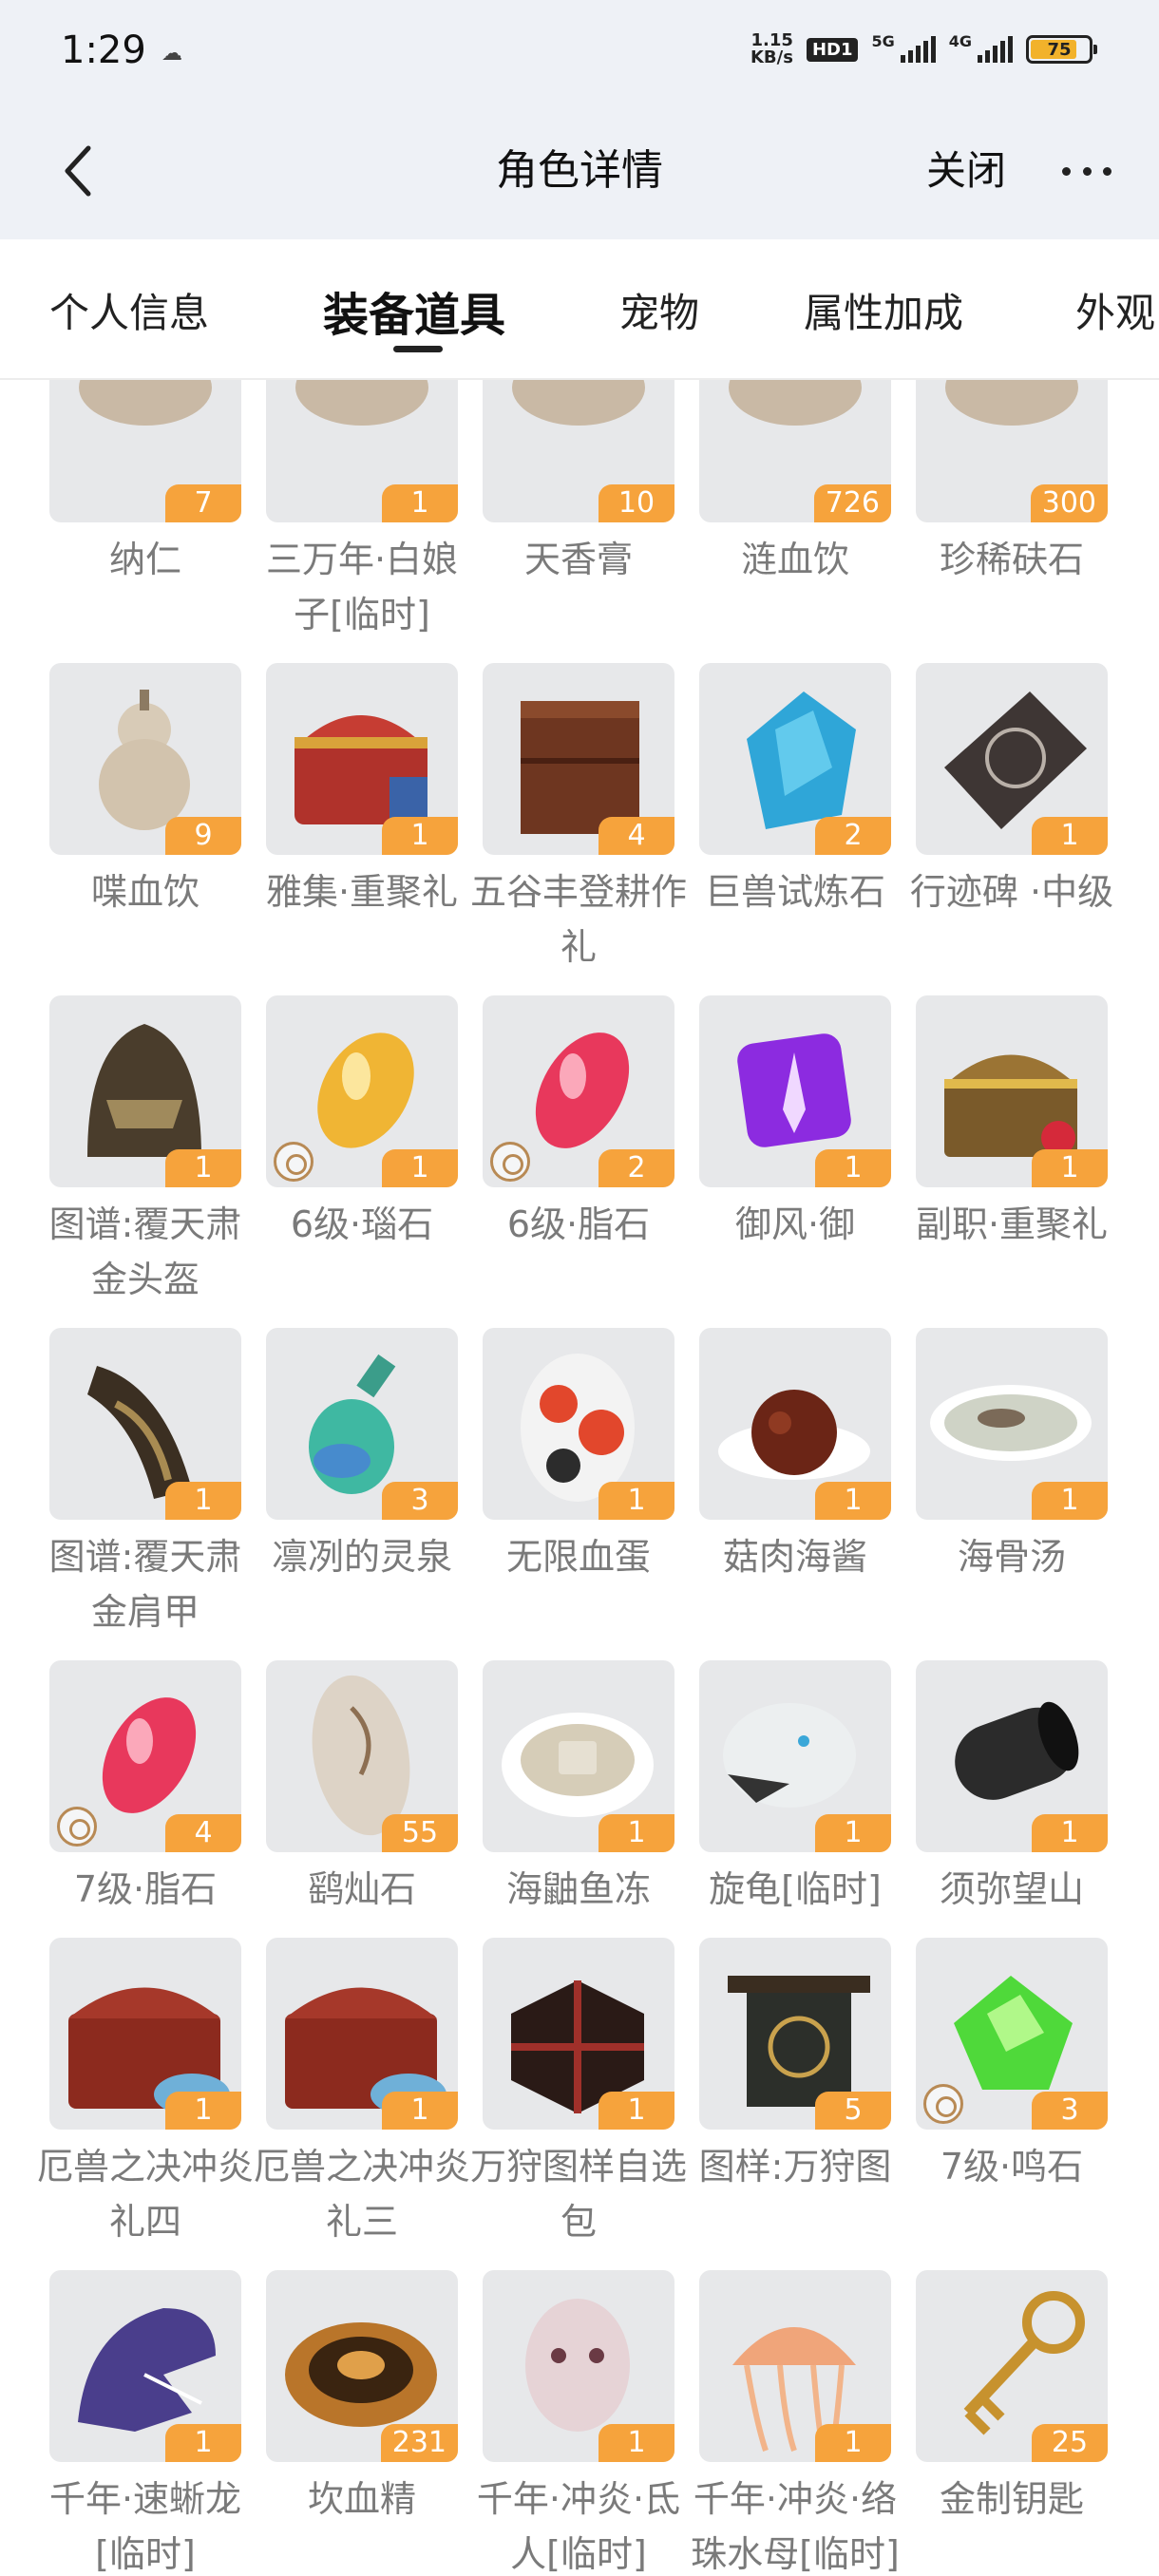 Image resolution: width=1159 pixels, height=2576 pixels. What do you see at coordinates (1012, 2167) in the screenshot?
I see `item-name: 7级·鸣石` at bounding box center [1012, 2167].